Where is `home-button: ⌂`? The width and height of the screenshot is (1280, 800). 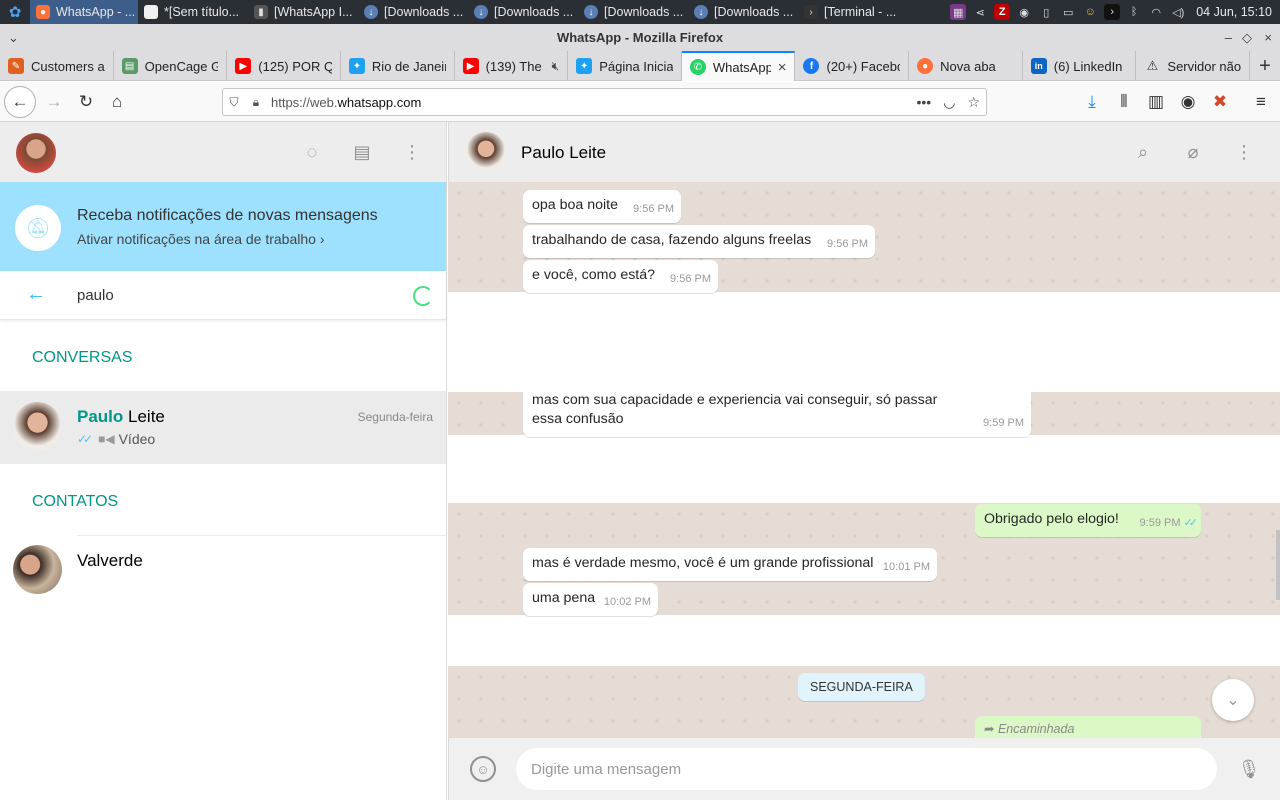 home-button: ⌂ is located at coordinates (117, 102).